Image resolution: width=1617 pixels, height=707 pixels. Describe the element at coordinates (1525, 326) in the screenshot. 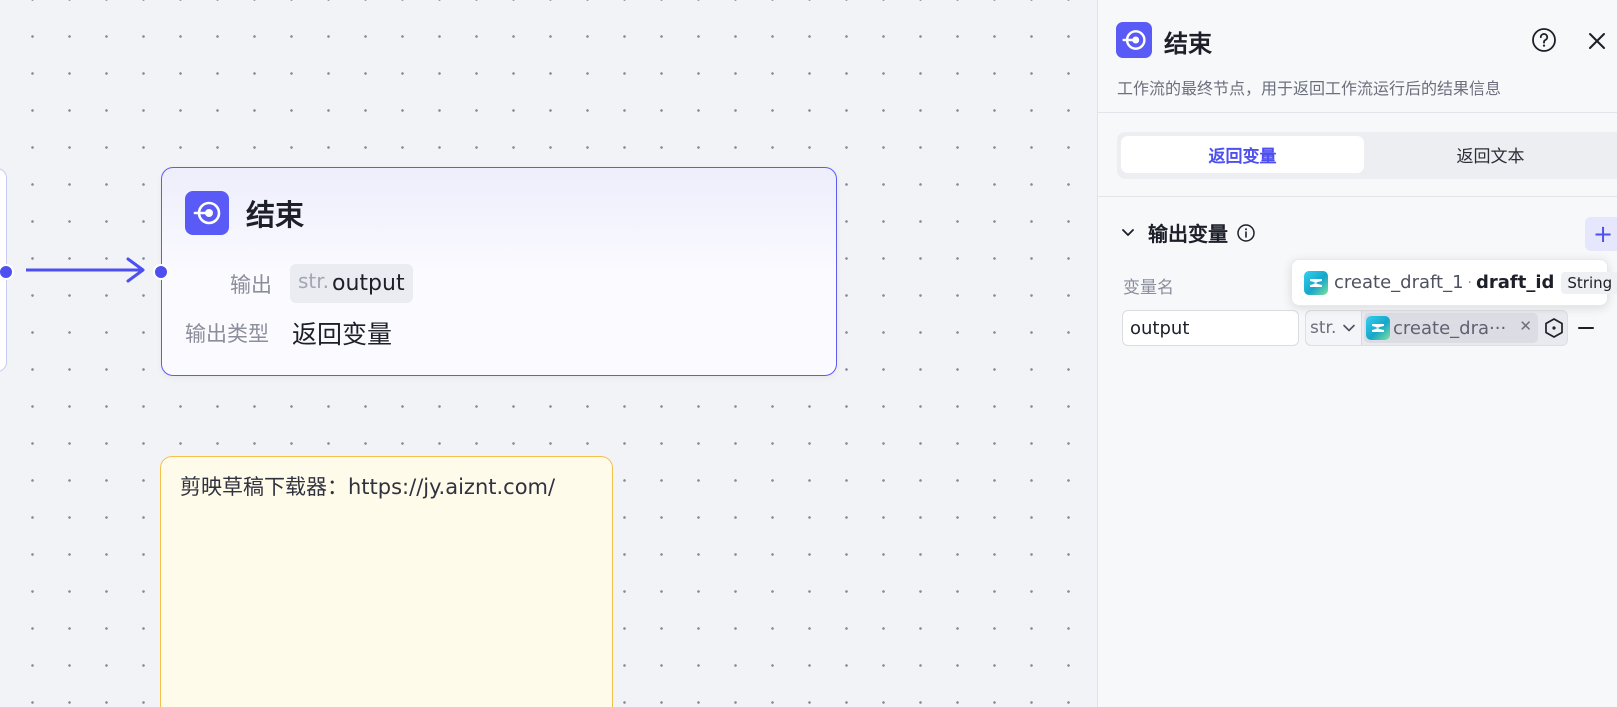

I see `remove-reference-icon: ✕` at that location.